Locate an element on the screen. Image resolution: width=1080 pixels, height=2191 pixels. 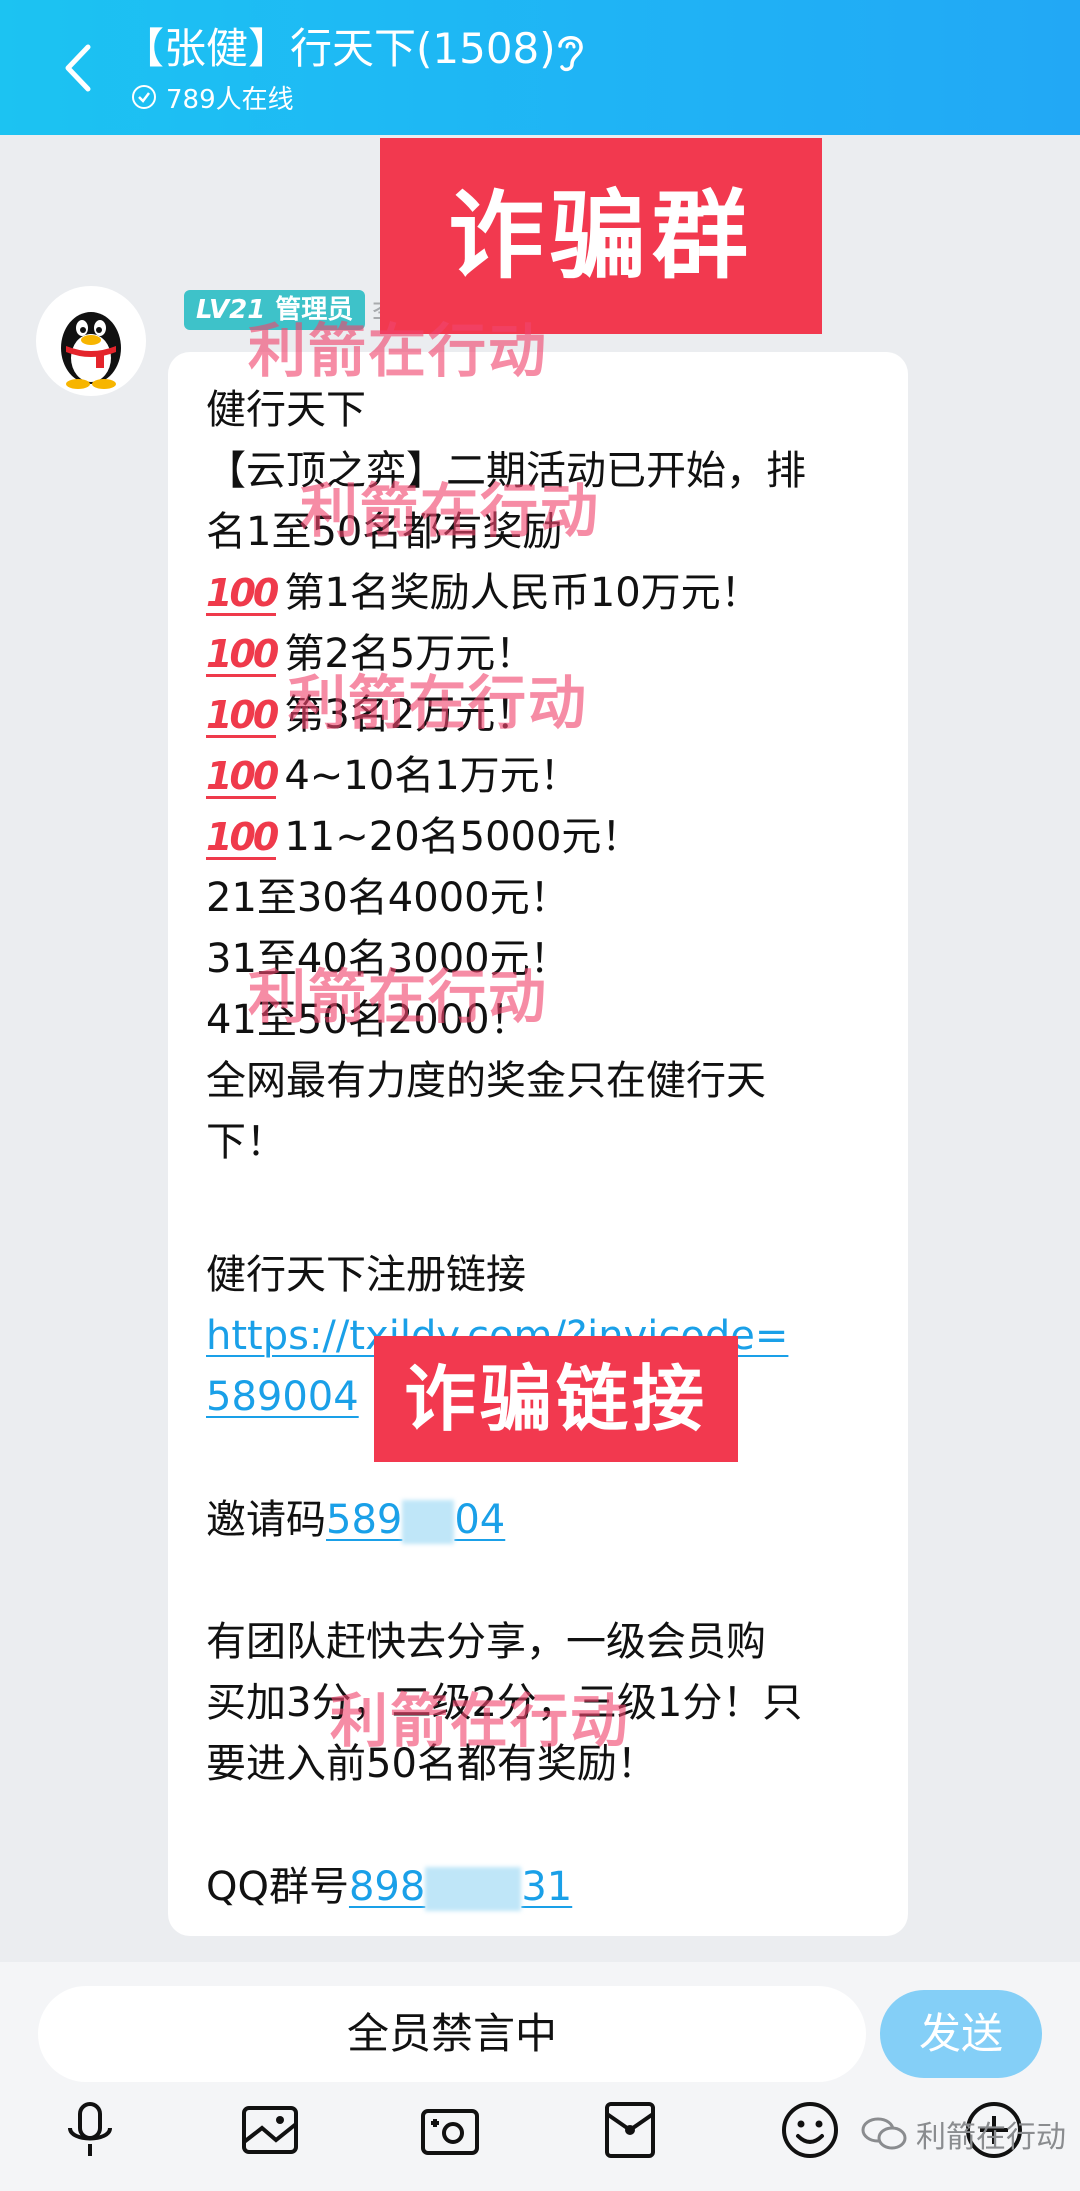
chat-header: 【张健】行天下(1508) 789人在线 is located at coordinates (540, 67).